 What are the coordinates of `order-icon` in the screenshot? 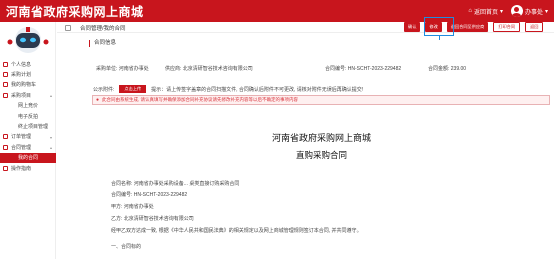 It's located at (5, 137).